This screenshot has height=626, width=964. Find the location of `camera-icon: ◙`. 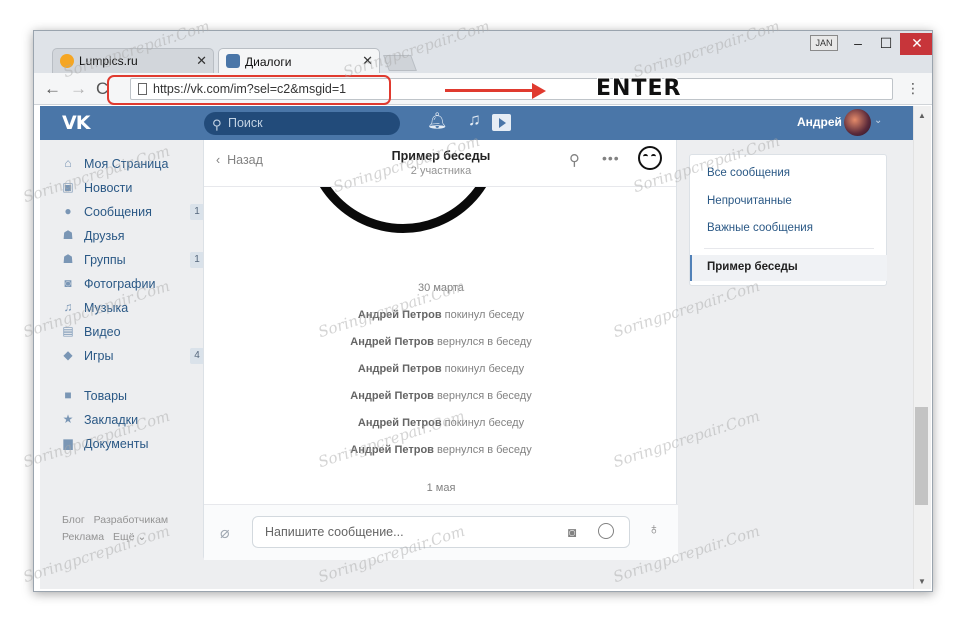

camera-icon: ◙ is located at coordinates (572, 532).